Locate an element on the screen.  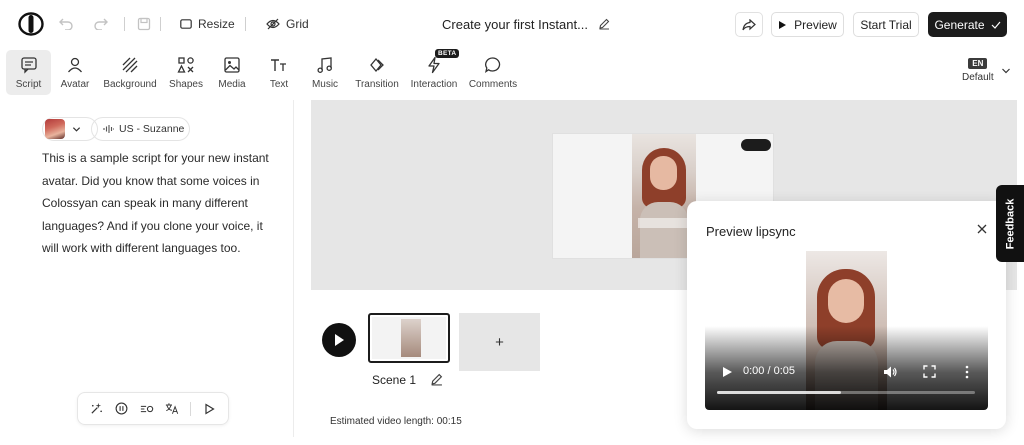
tool-script: Script is located at coordinates (28, 72).